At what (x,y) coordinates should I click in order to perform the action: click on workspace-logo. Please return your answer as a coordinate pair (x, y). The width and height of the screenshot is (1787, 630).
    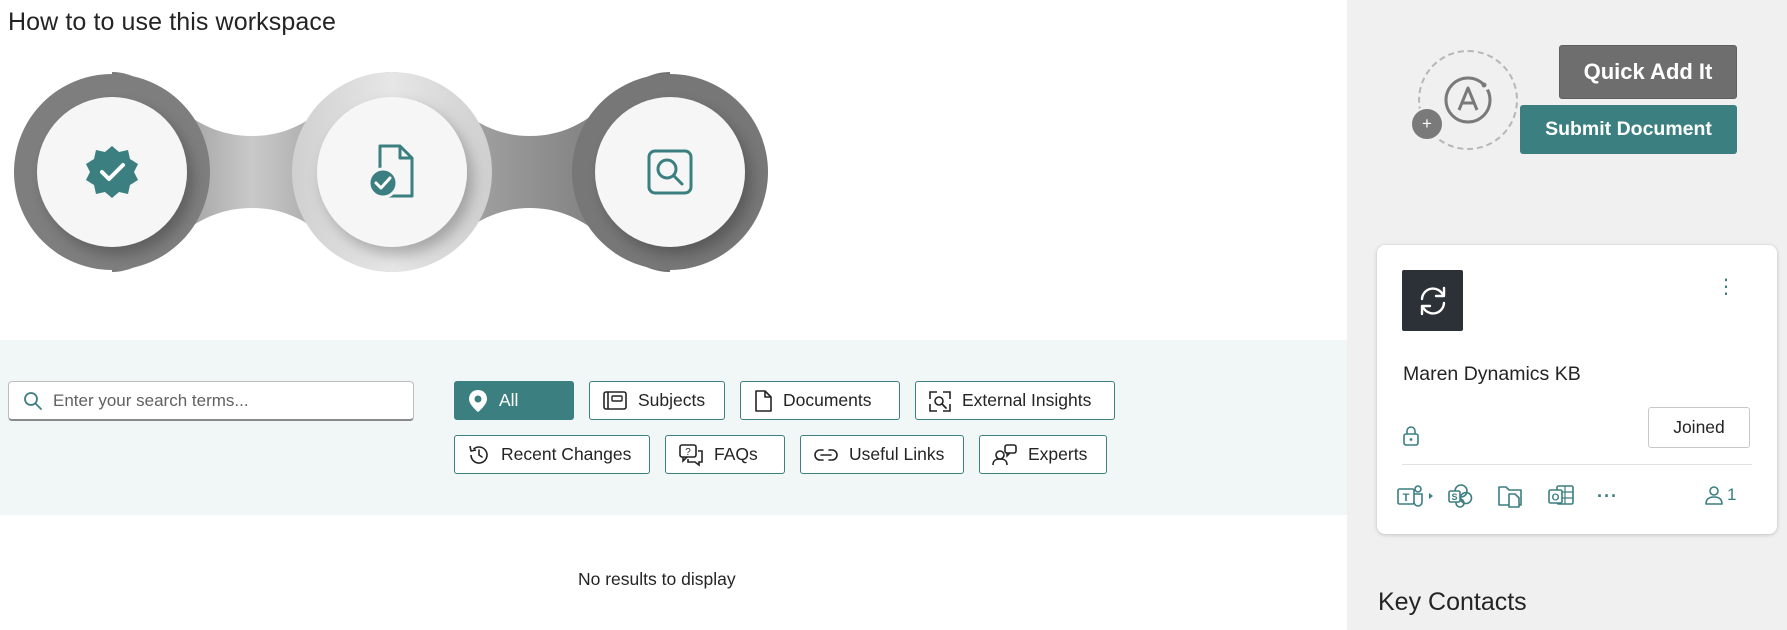
    Looking at the image, I should click on (1432, 300).